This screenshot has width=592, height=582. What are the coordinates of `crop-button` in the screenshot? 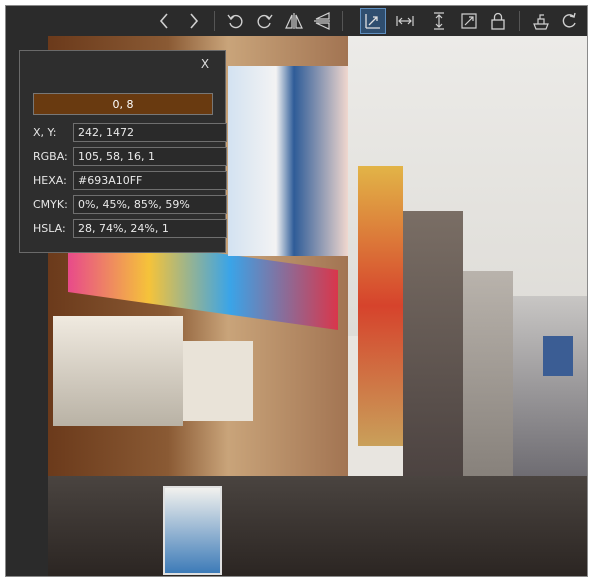 It's located at (541, 21).